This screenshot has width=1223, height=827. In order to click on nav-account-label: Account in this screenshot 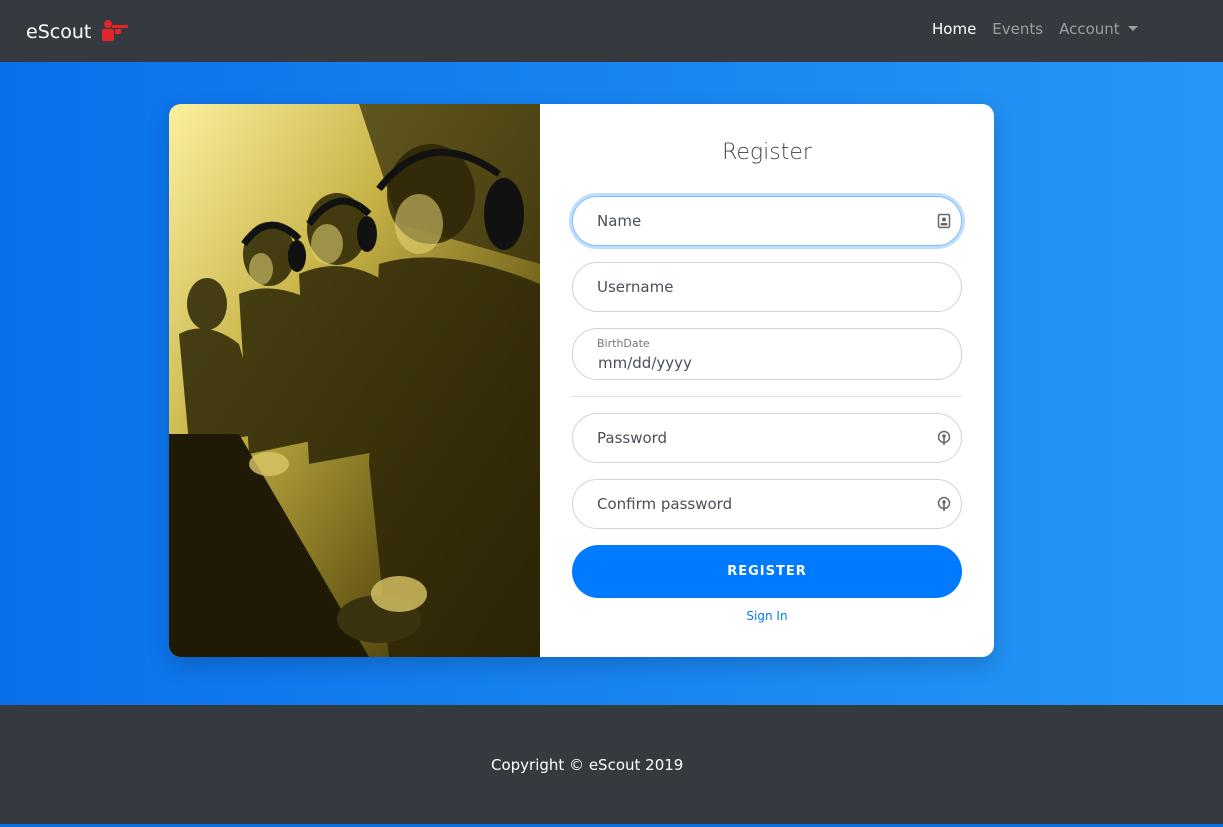, I will do `click(1089, 29)`.